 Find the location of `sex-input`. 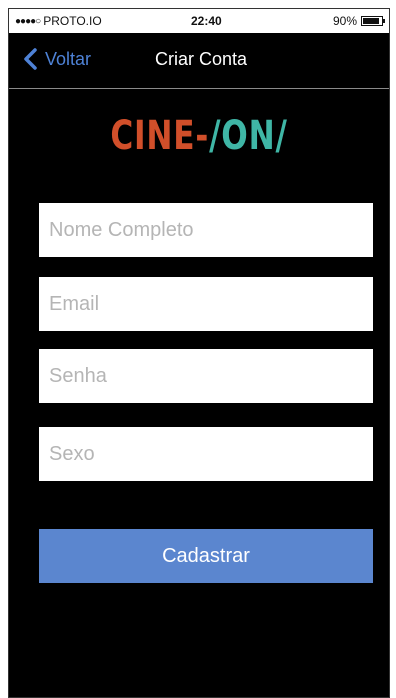

sex-input is located at coordinates (206, 454).